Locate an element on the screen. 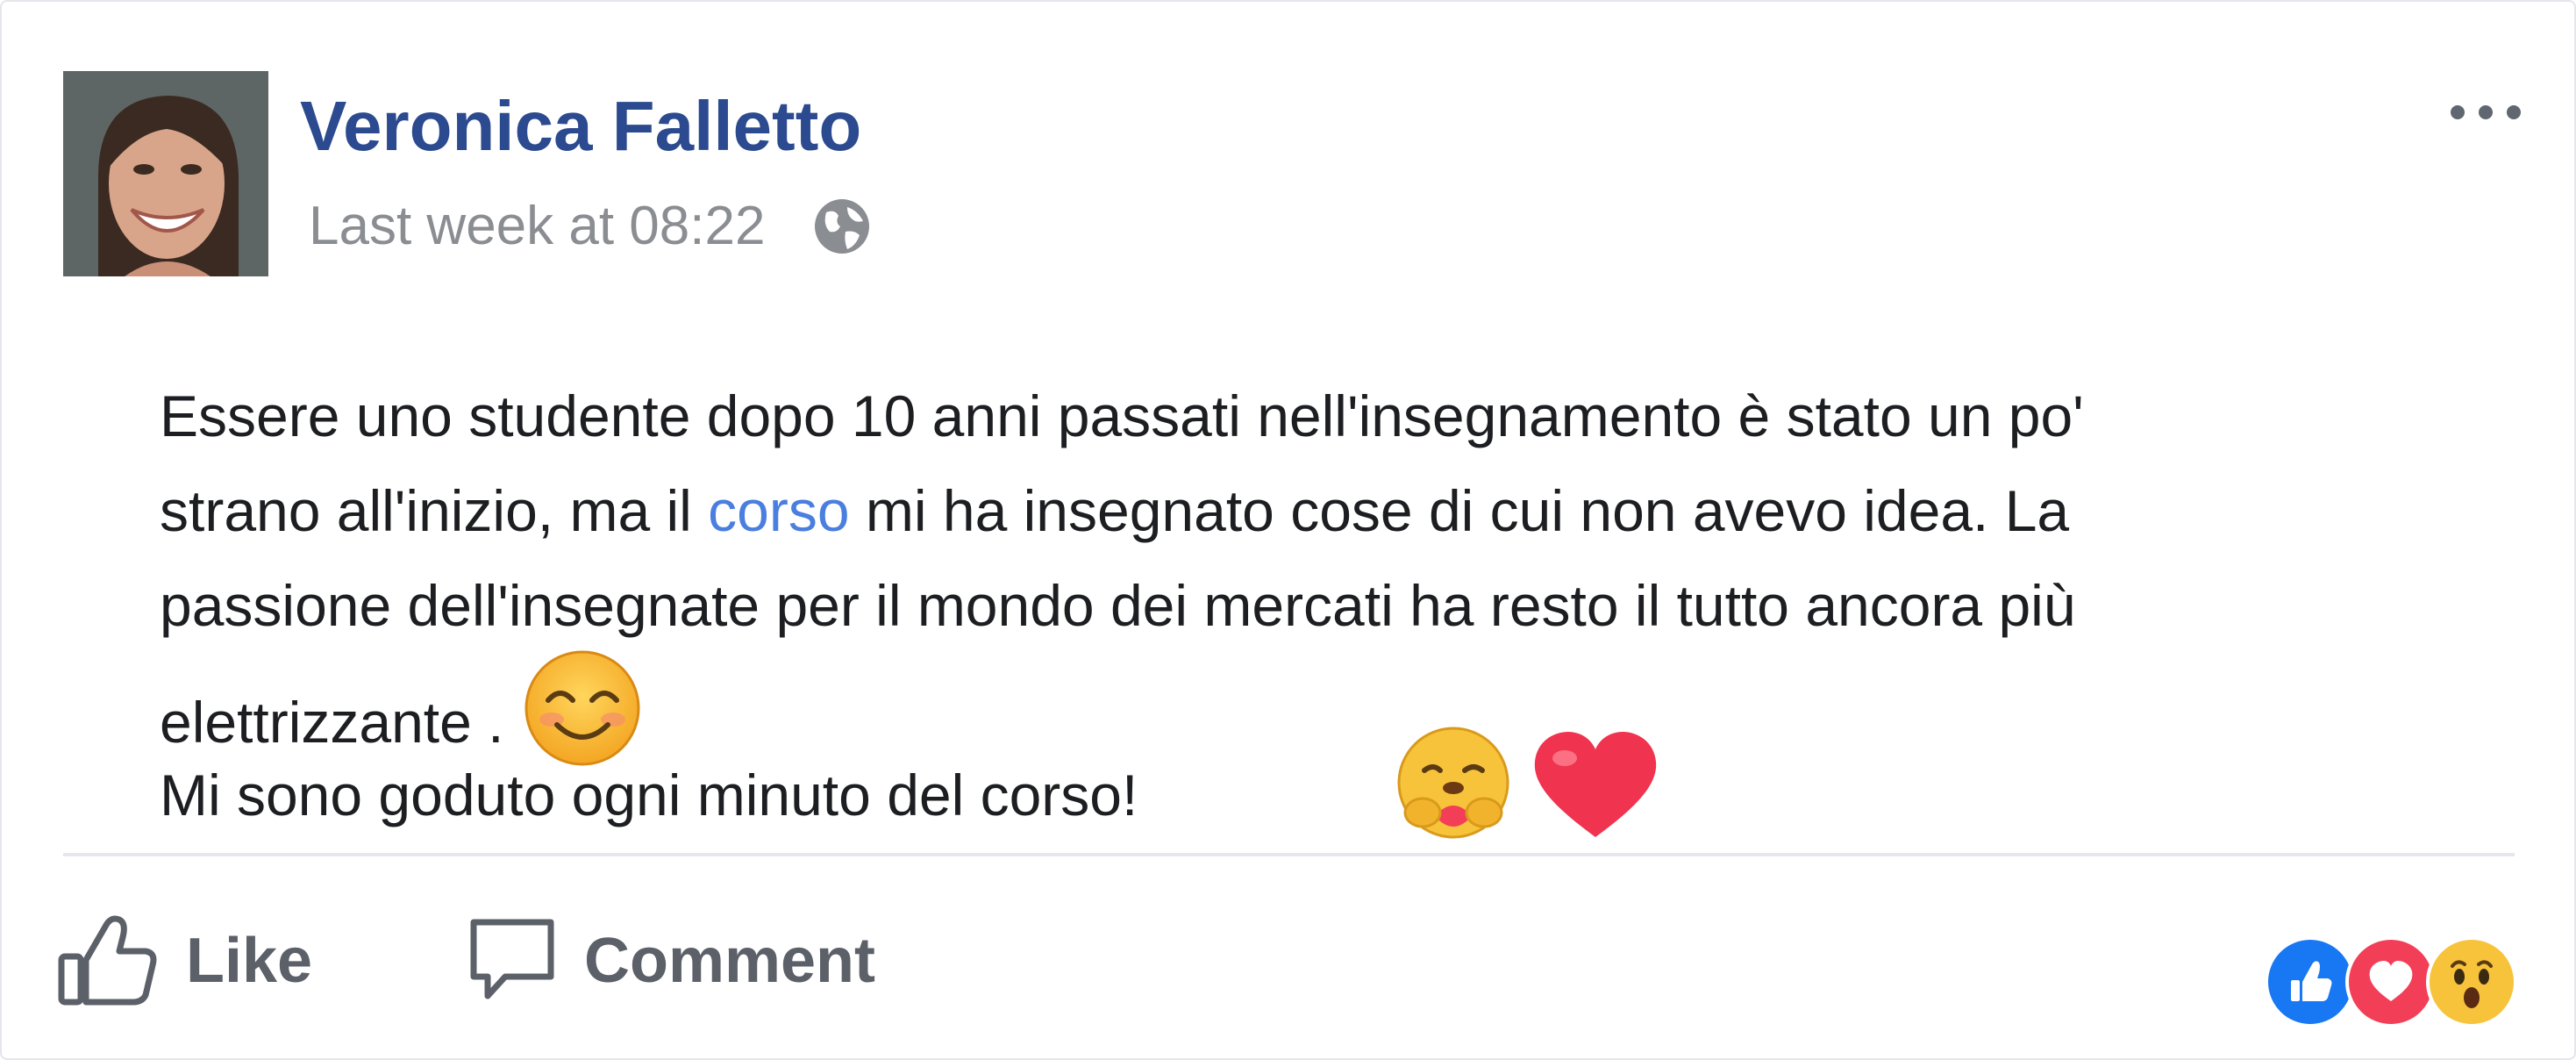 The image size is (2576, 1060). post-meta: Last week at 08:22 is located at coordinates (591, 226).